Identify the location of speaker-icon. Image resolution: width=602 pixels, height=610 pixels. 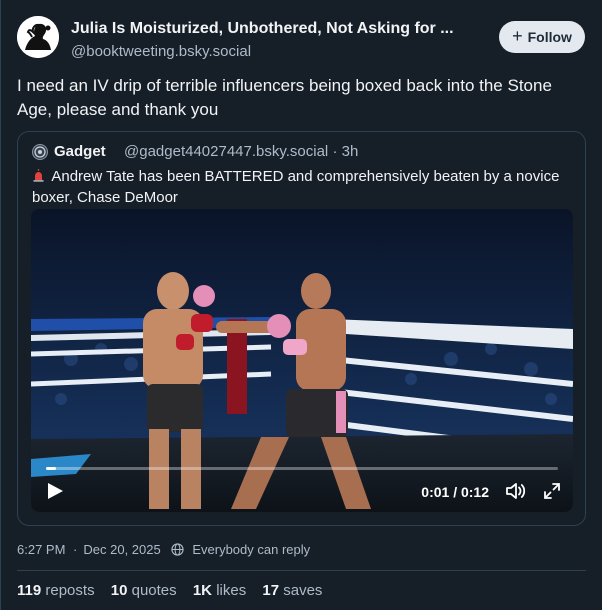
(516, 491).